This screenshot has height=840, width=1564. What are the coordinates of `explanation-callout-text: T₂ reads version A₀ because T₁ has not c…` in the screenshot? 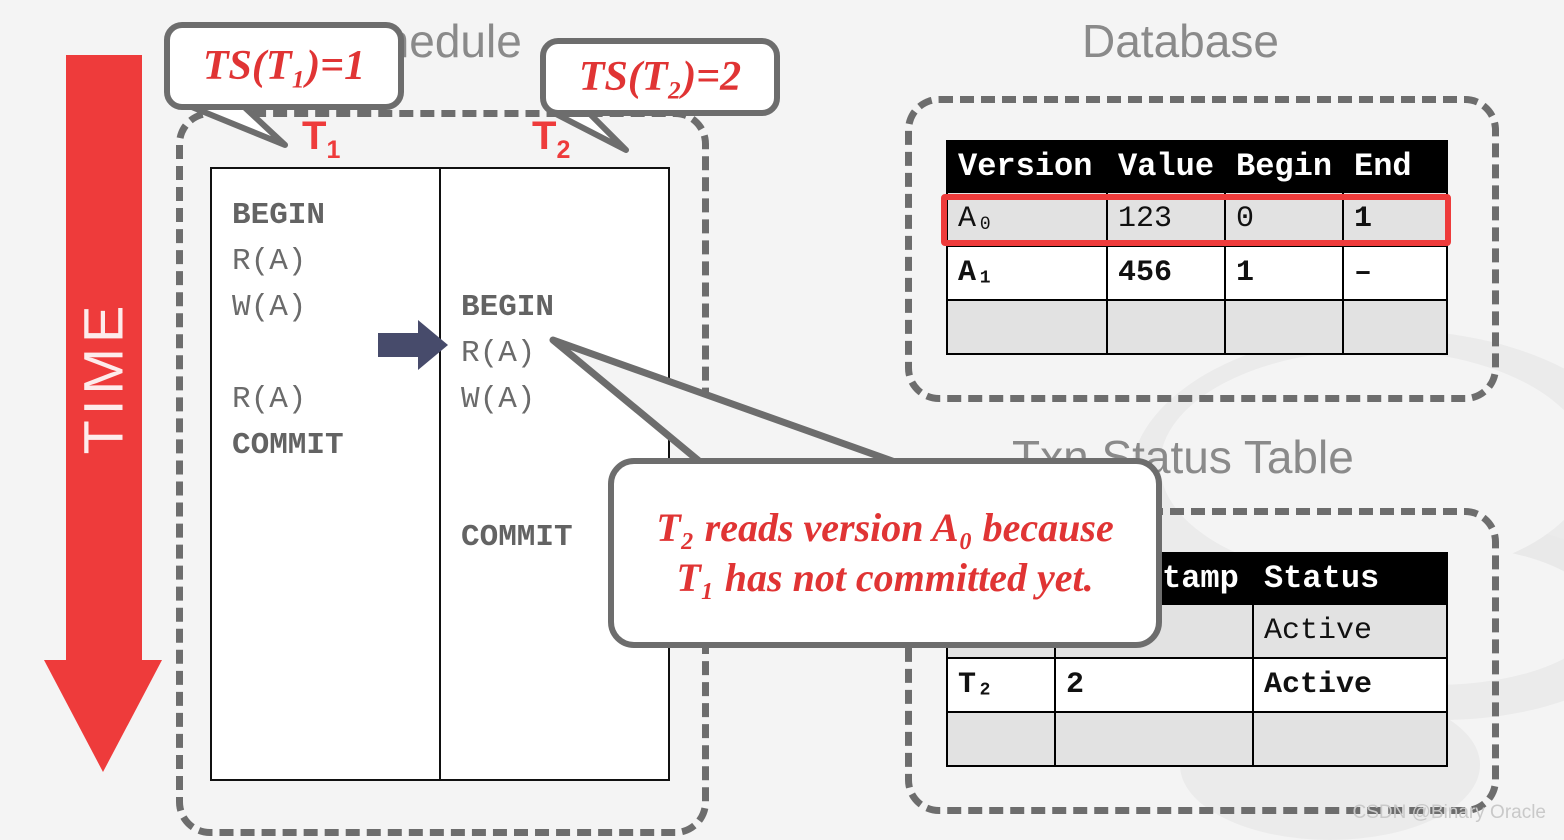 It's located at (885, 552).